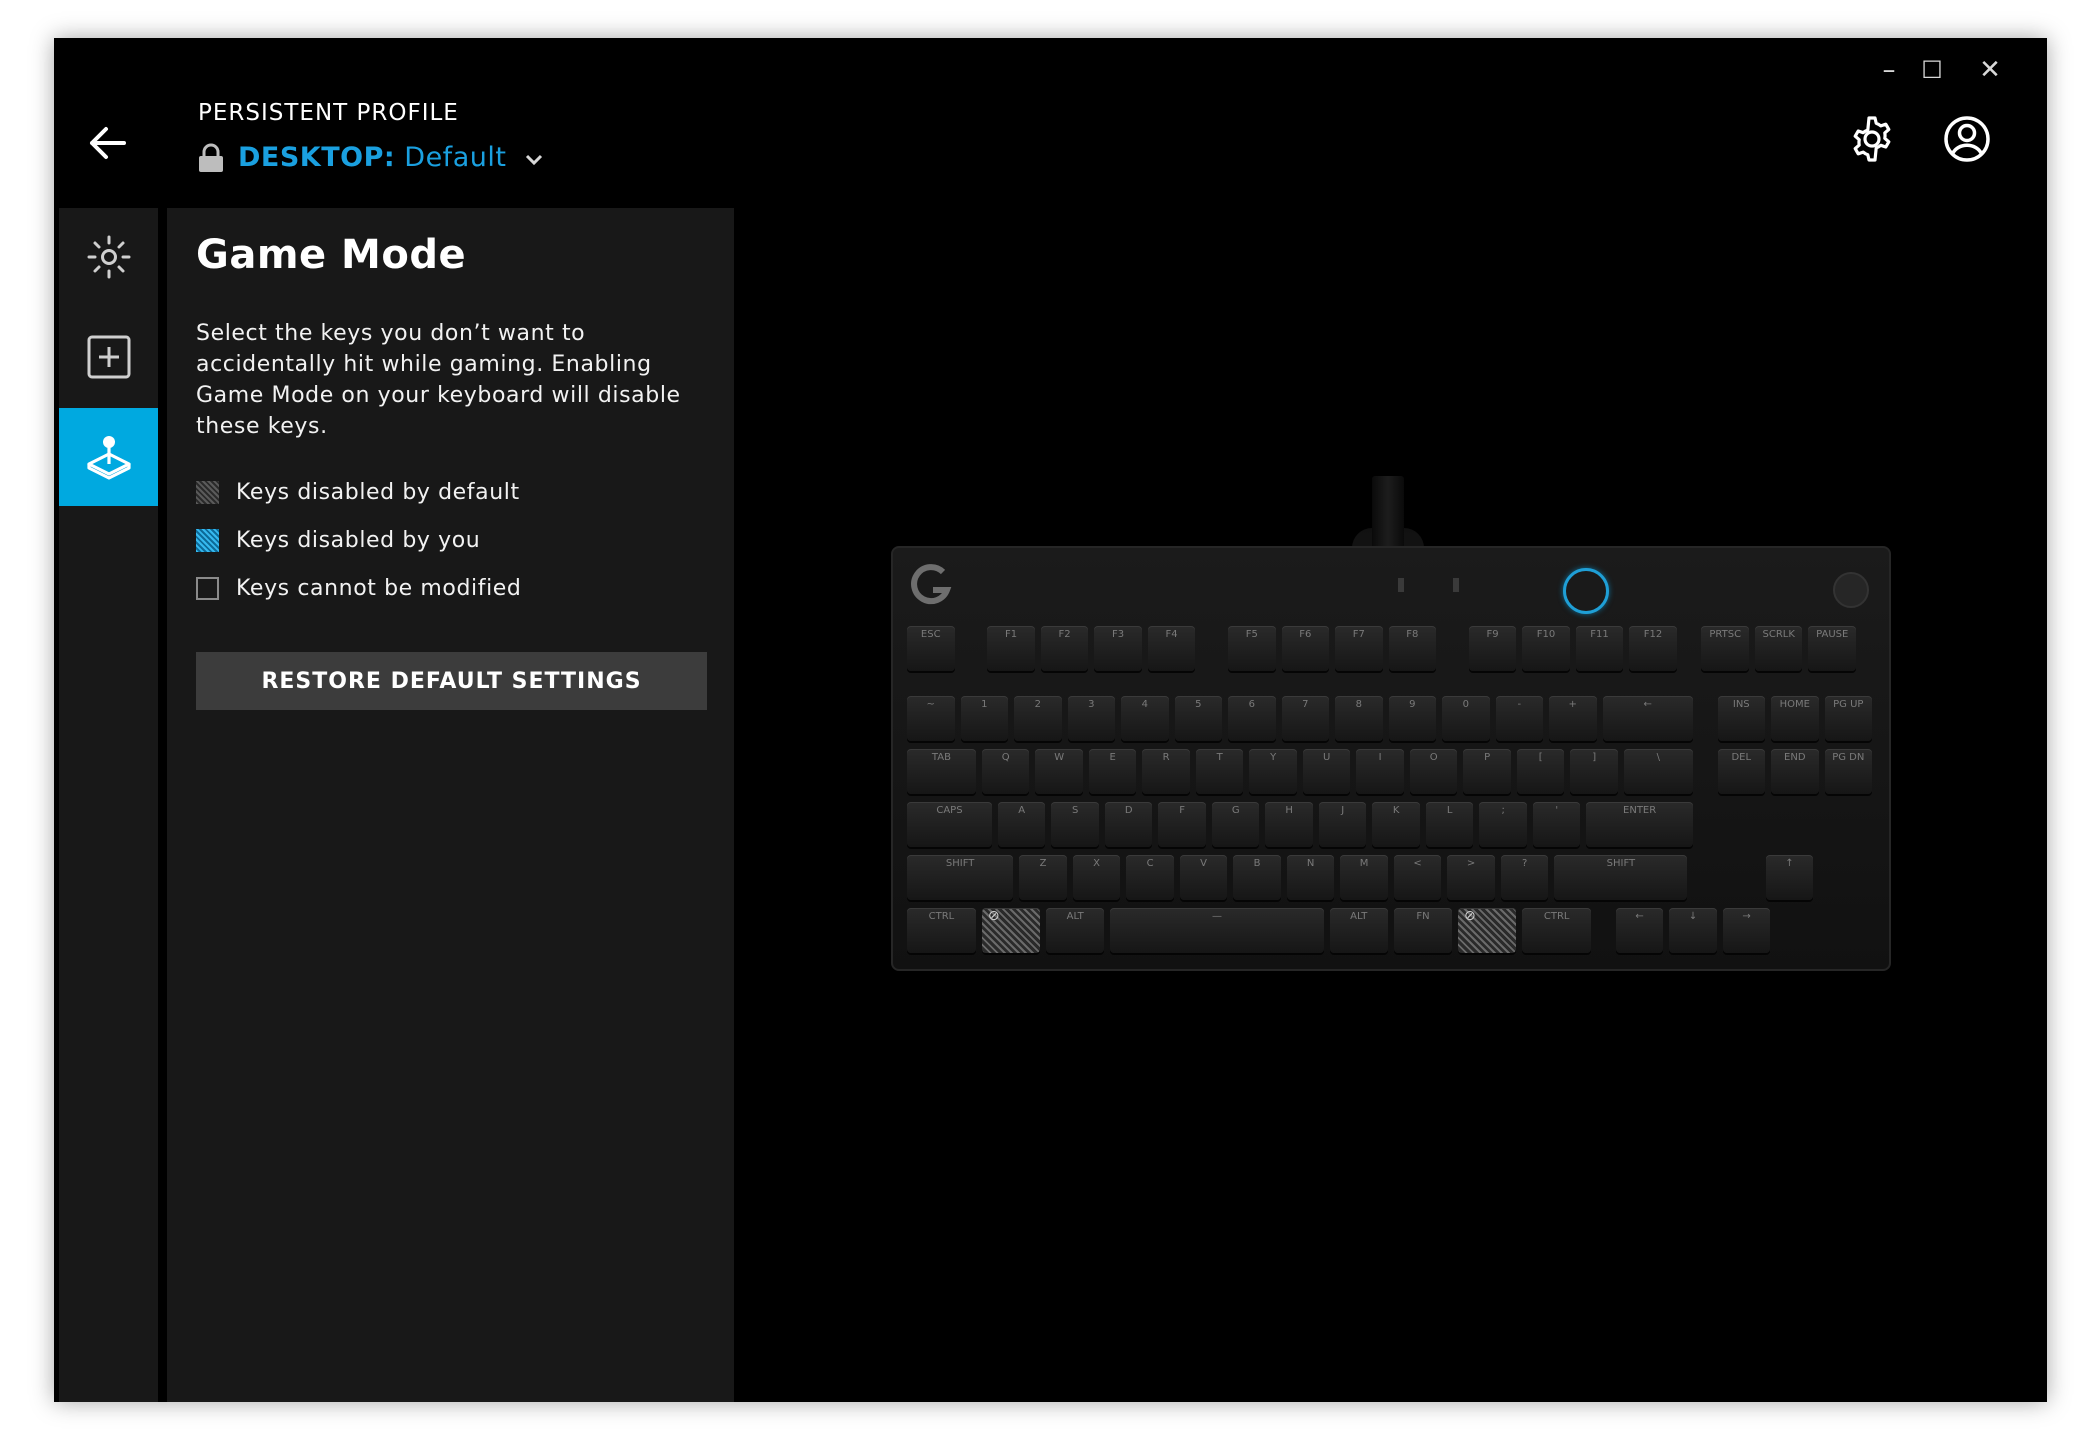 The height and width of the screenshot is (1449, 2100). I want to click on keyboard-key: X, so click(1096, 877).